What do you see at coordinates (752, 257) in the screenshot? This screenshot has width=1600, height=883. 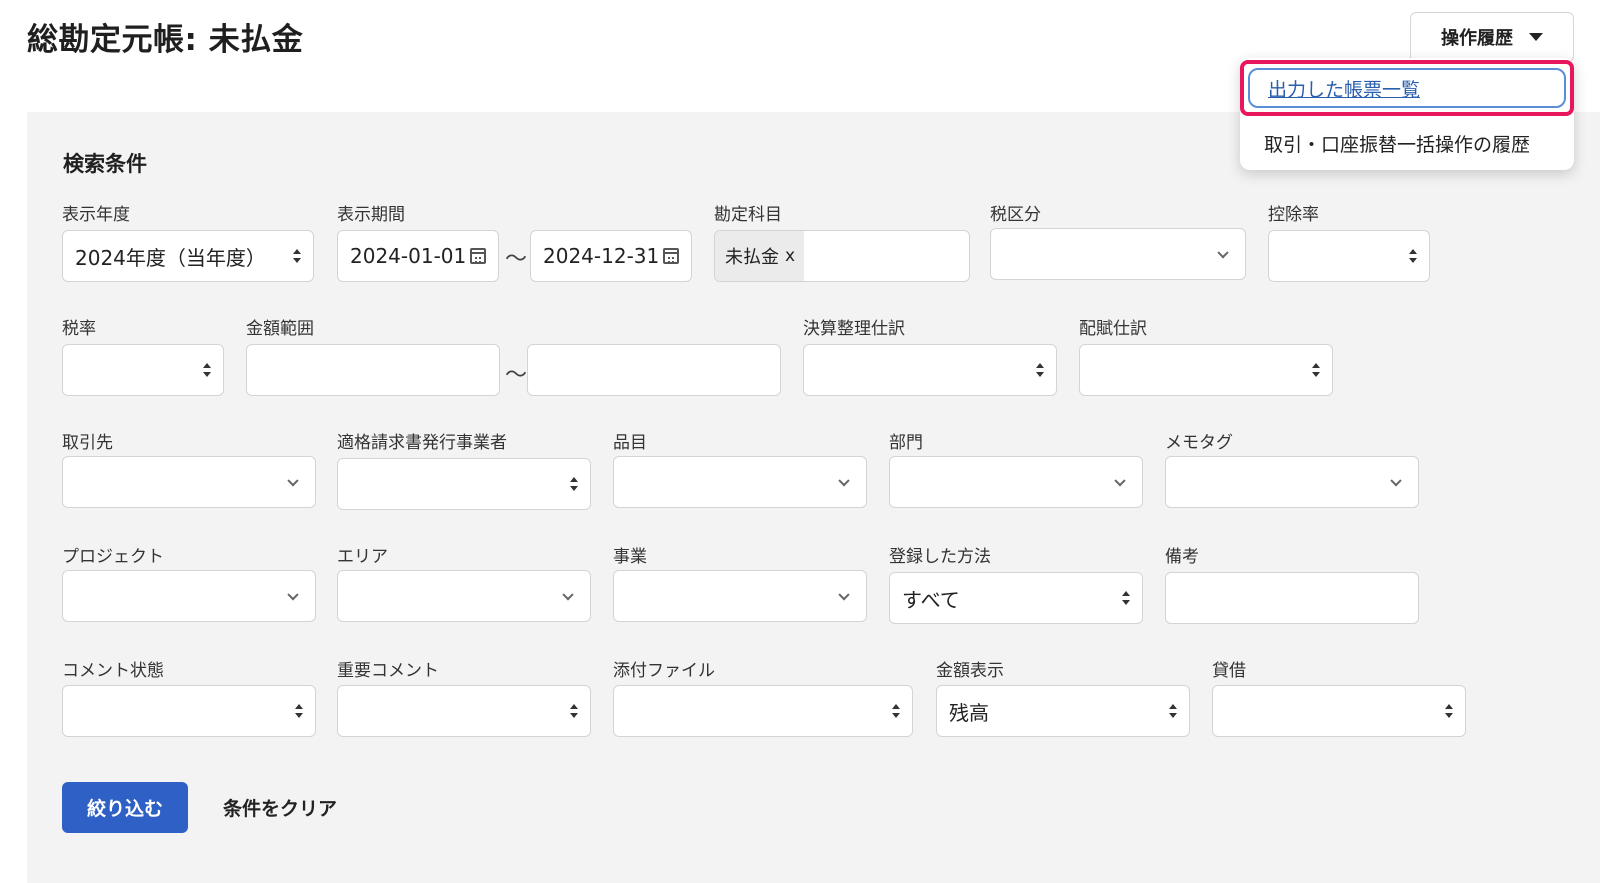 I see `account-tag-label: 未払金` at bounding box center [752, 257].